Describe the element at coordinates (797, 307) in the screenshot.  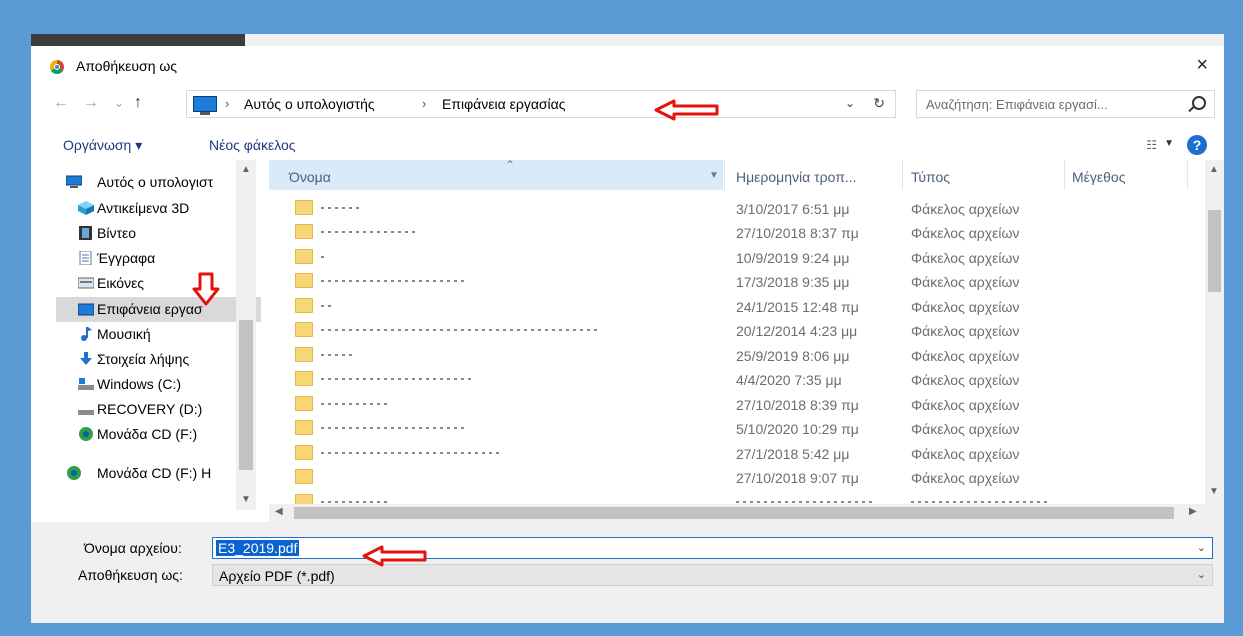
I see `date-cell: 24/1/2015 12:48 πμ` at that location.